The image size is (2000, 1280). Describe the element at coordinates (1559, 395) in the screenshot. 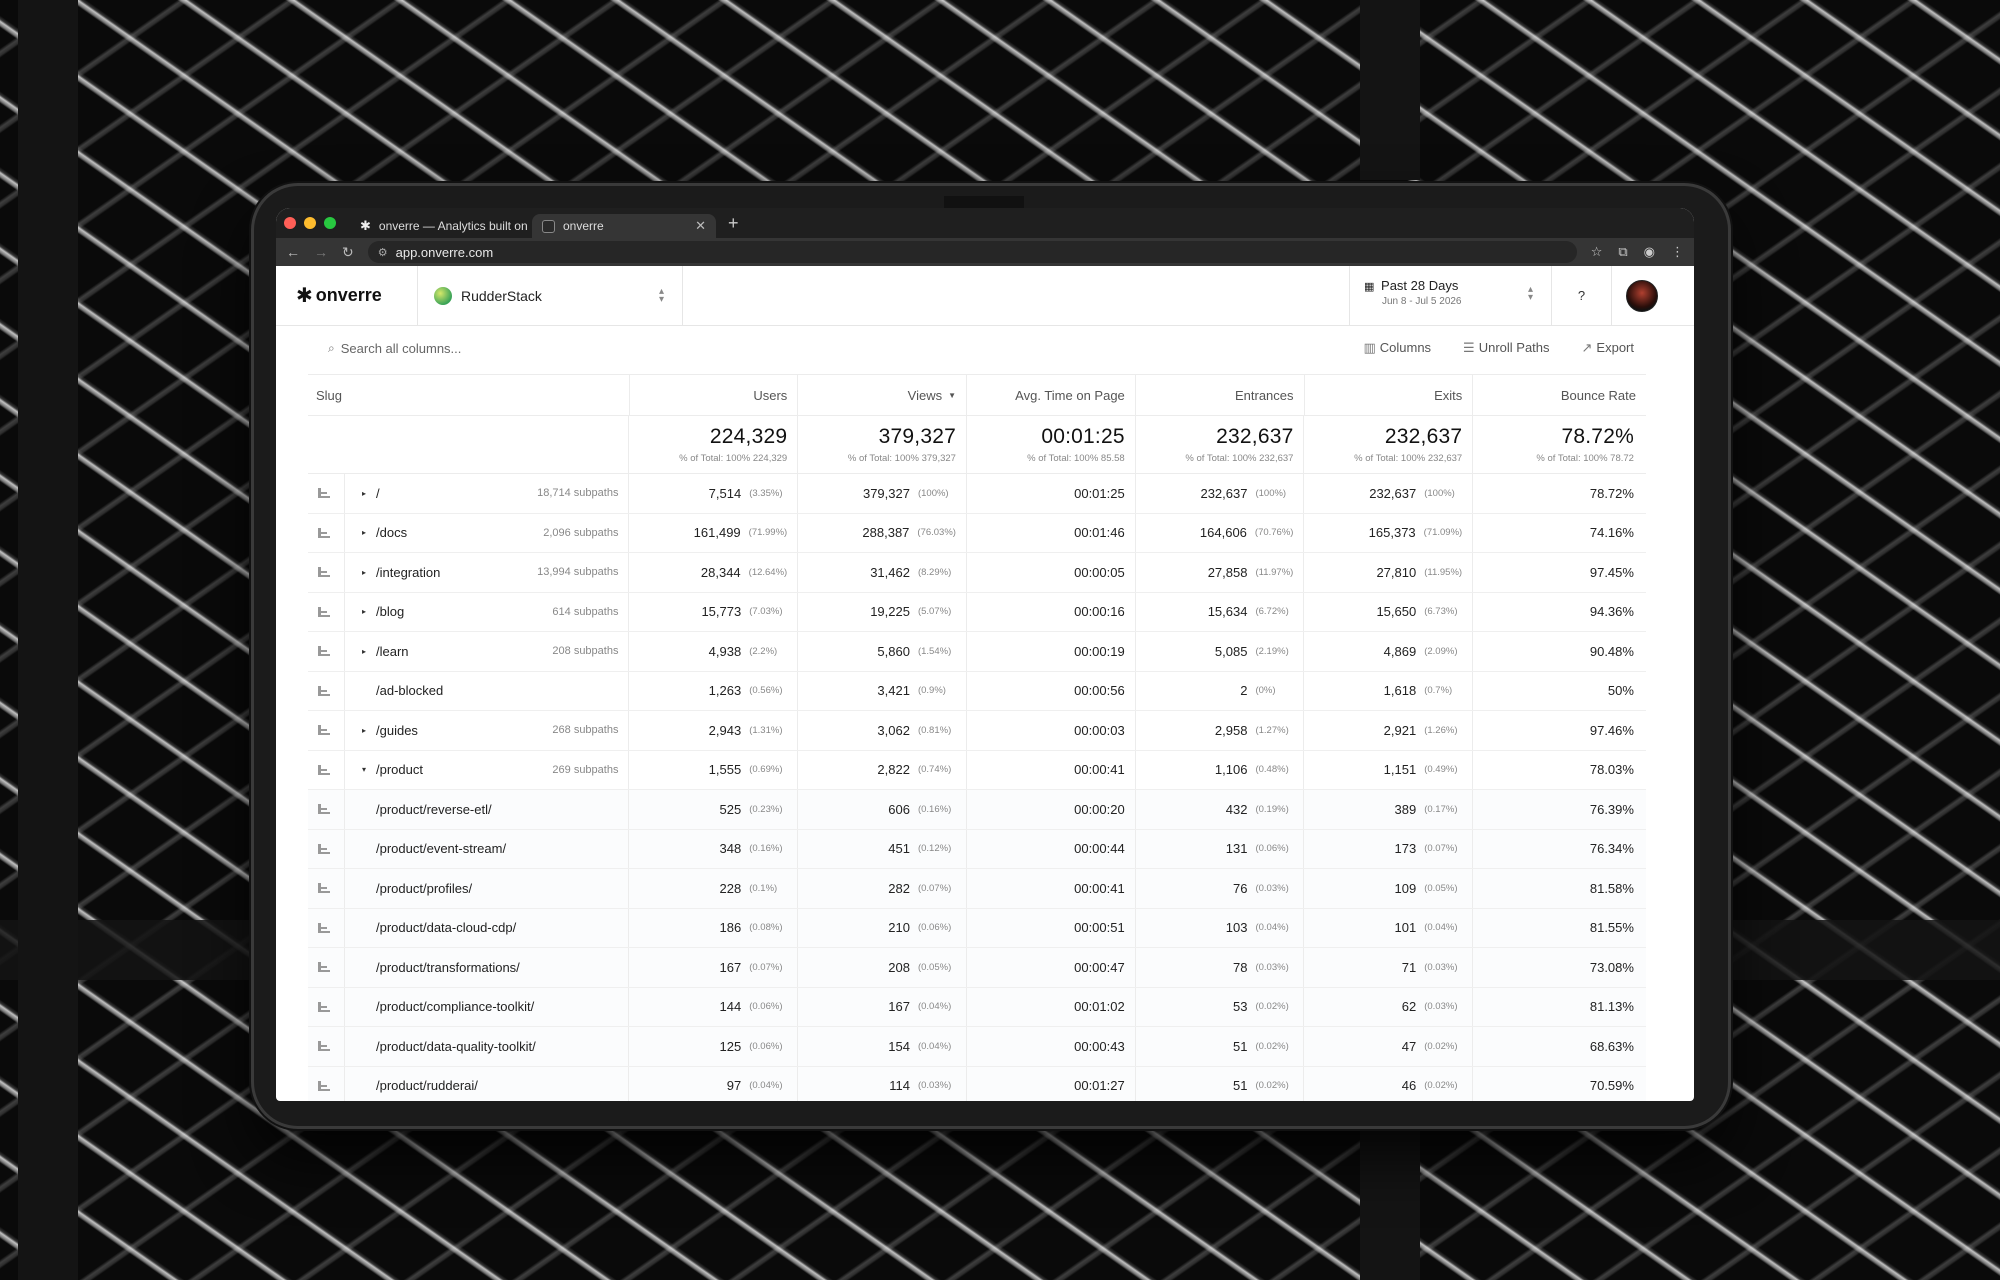

I see `column-header-bounce-rate: Bounce Rate` at that location.